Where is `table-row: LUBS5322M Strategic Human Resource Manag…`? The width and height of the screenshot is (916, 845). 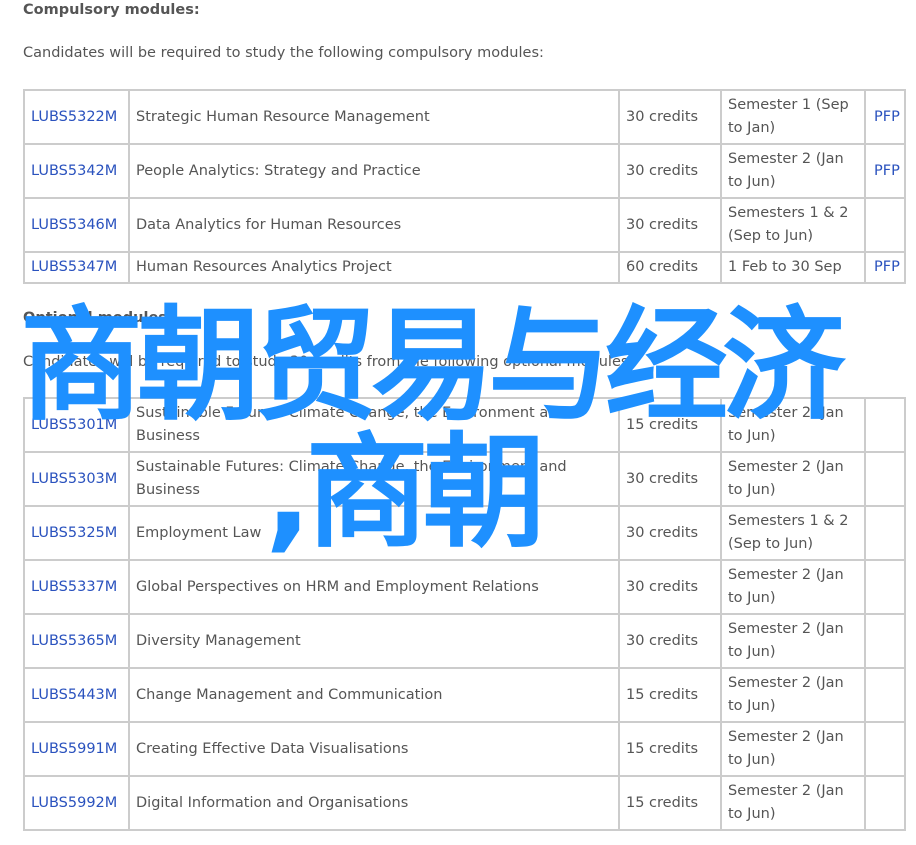
table-row: LUBS5322M Strategic Human Resource Manag… is located at coordinates (464, 117).